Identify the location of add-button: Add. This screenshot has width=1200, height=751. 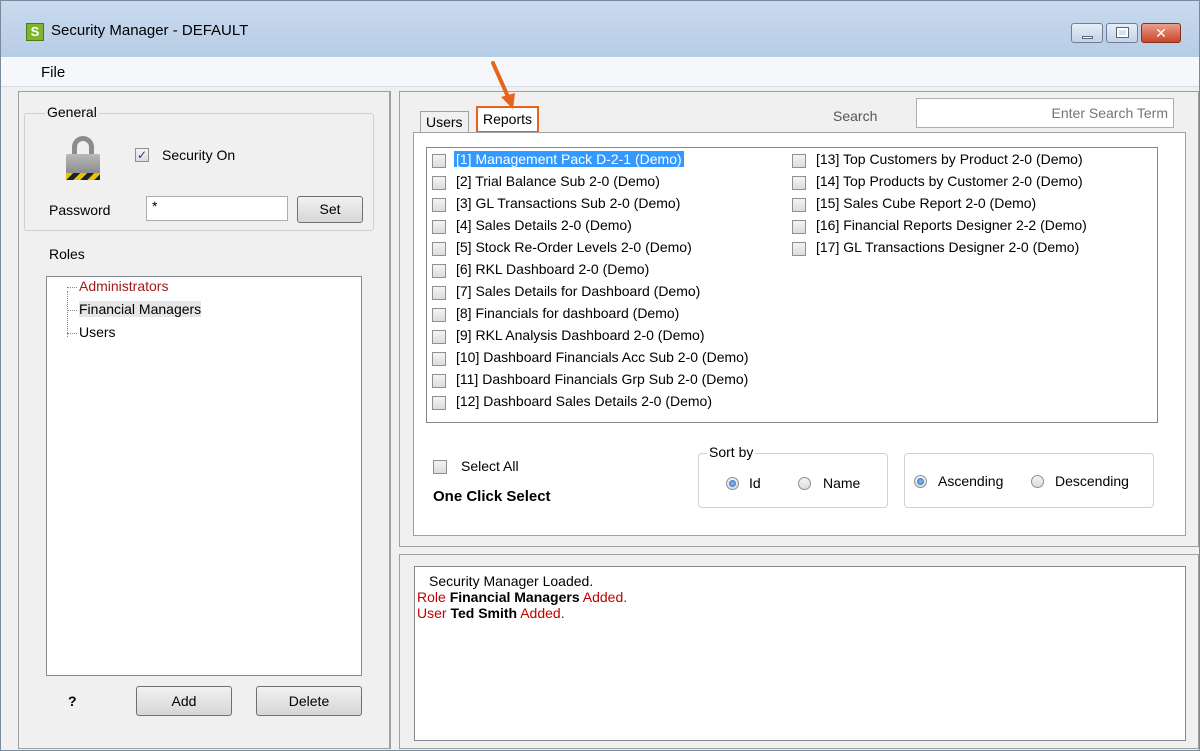
(184, 701).